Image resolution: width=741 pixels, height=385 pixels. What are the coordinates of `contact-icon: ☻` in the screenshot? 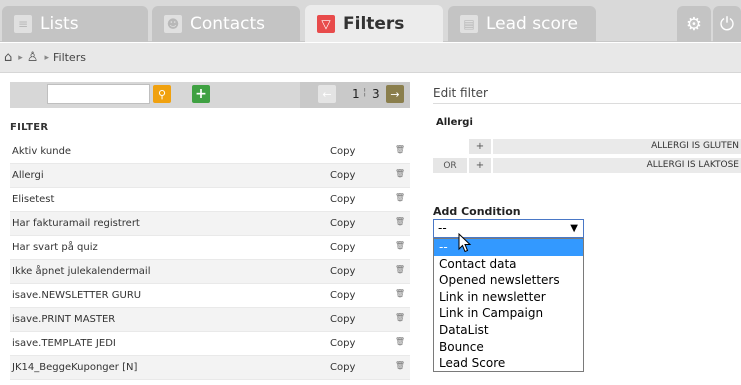 It's located at (173, 24).